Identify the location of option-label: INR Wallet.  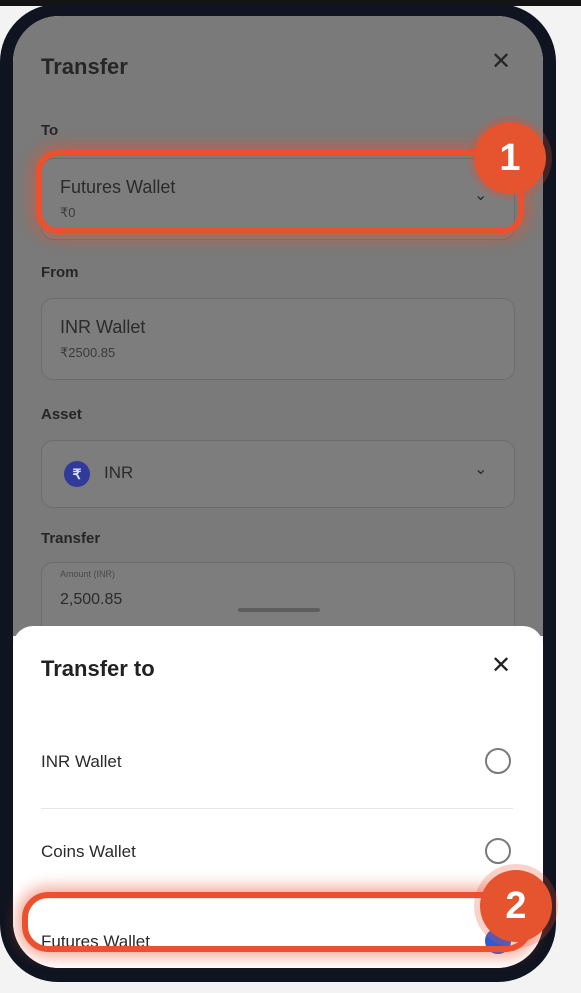
(81, 761).